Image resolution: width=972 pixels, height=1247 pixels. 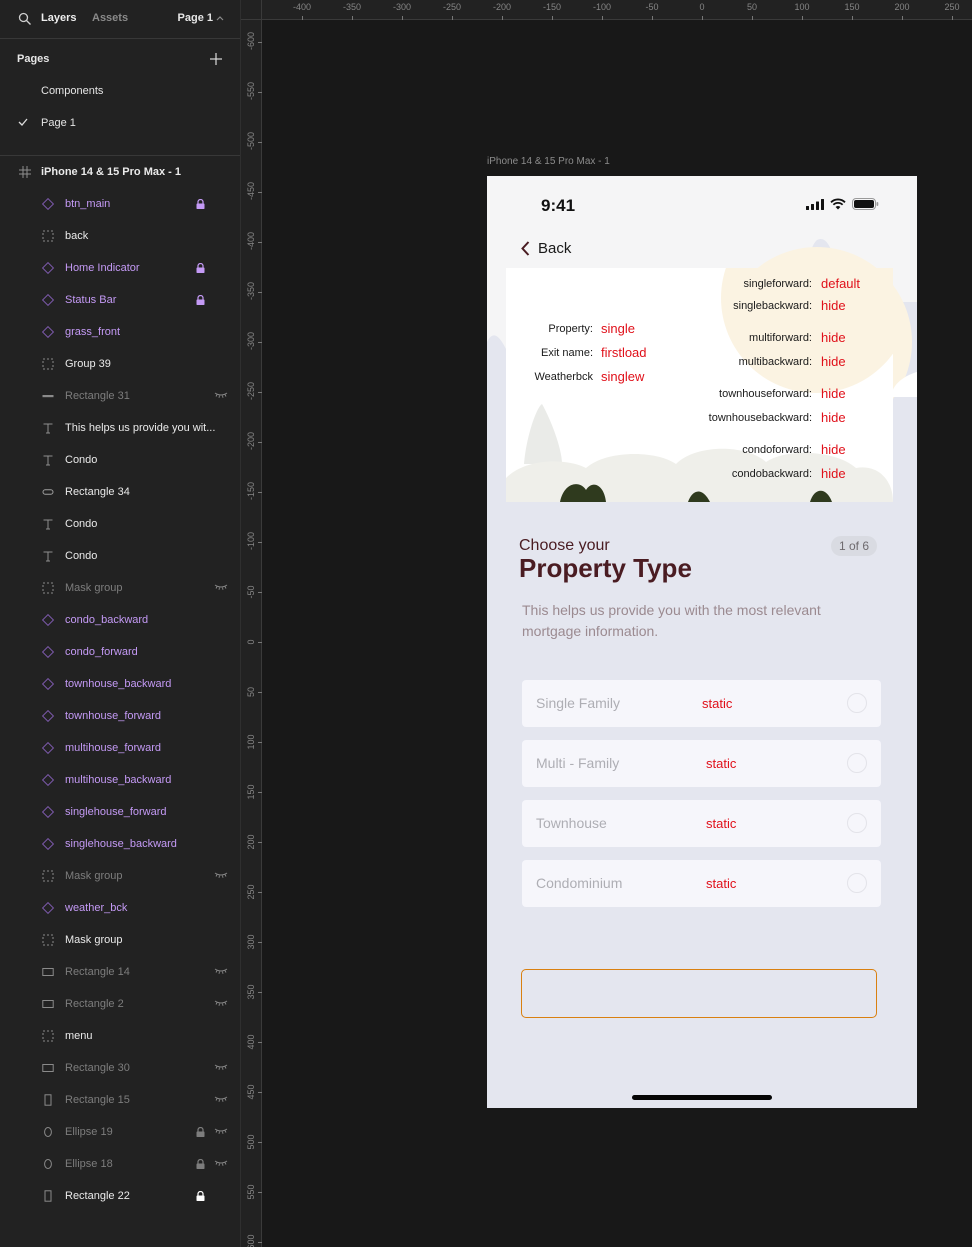 What do you see at coordinates (618, 328) in the screenshot?
I see `debug-value: single` at bounding box center [618, 328].